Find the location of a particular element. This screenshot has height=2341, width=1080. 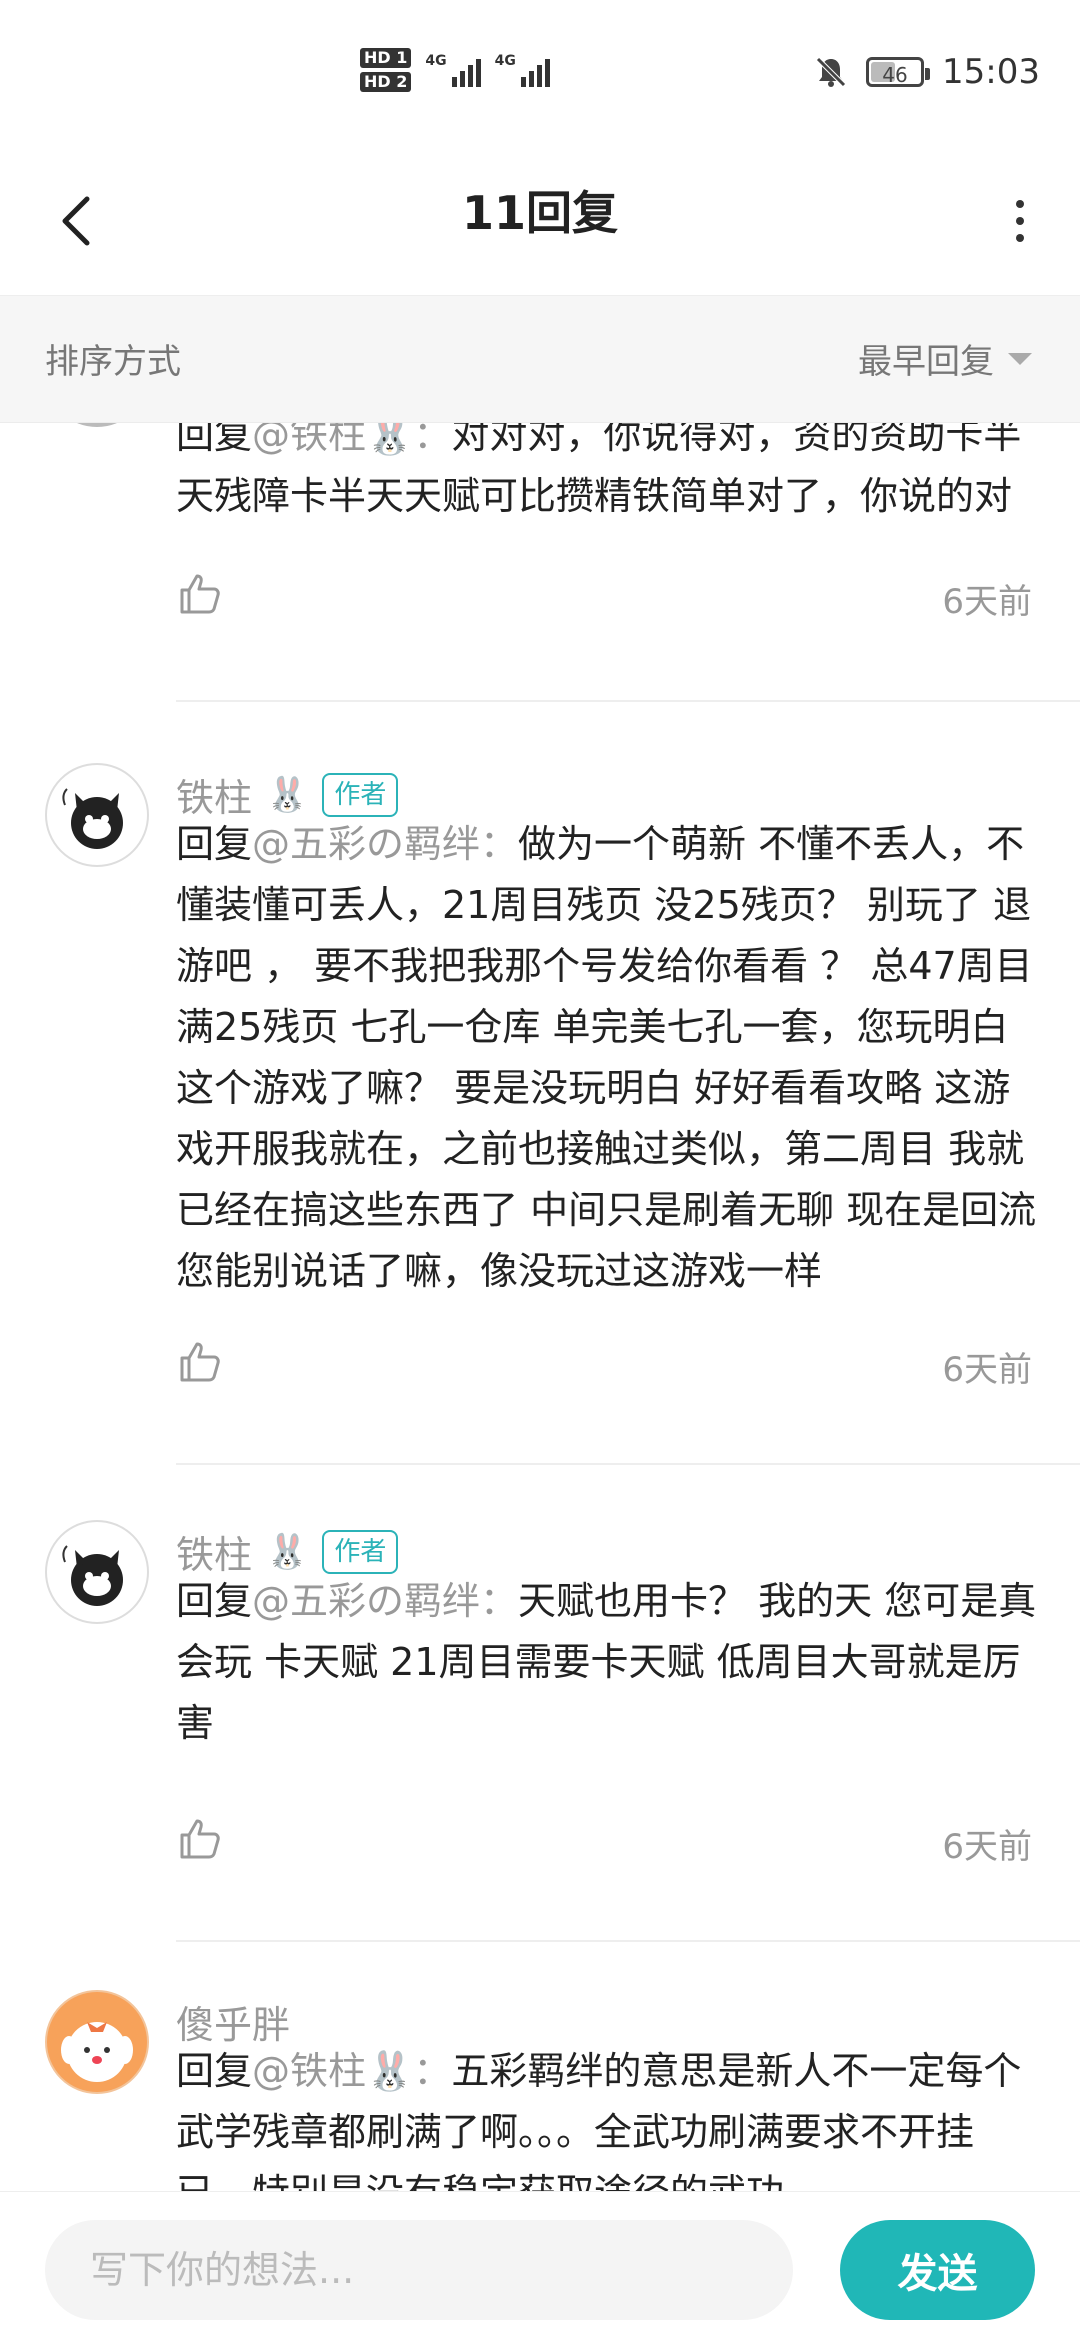

battery-icon: 46 is located at coordinates (898, 72).